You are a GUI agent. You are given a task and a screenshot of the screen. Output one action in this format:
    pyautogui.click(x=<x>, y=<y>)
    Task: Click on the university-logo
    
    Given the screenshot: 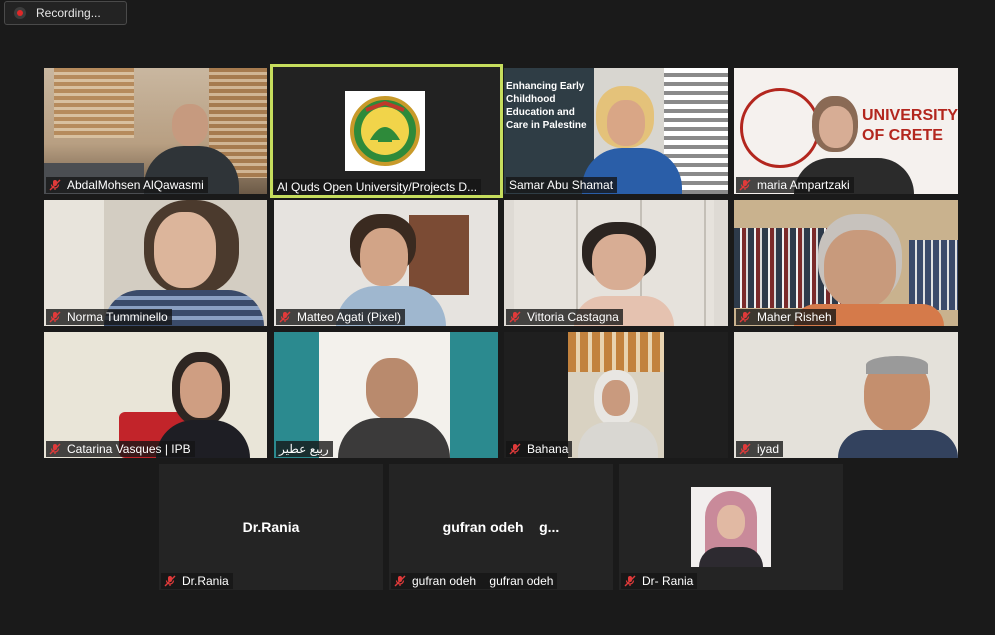 What is the action you would take?
    pyautogui.click(x=385, y=131)
    